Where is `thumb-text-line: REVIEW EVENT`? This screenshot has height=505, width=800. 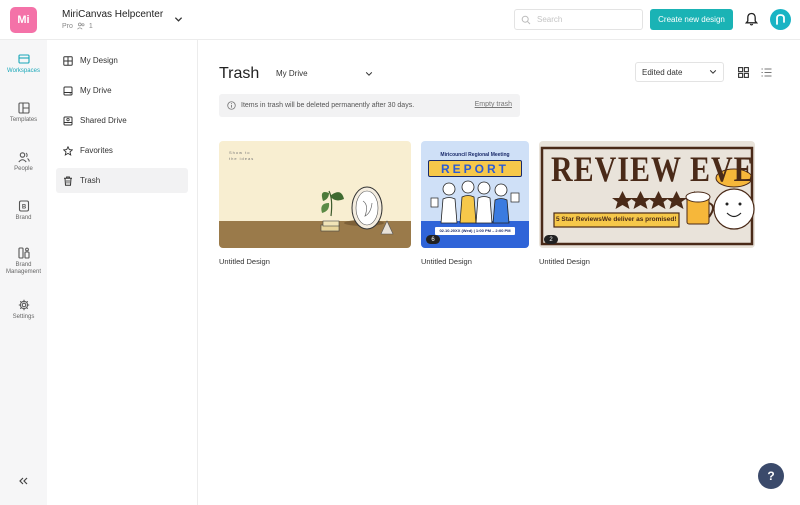 thumb-text-line: REVIEW EVENT is located at coordinates (653, 170).